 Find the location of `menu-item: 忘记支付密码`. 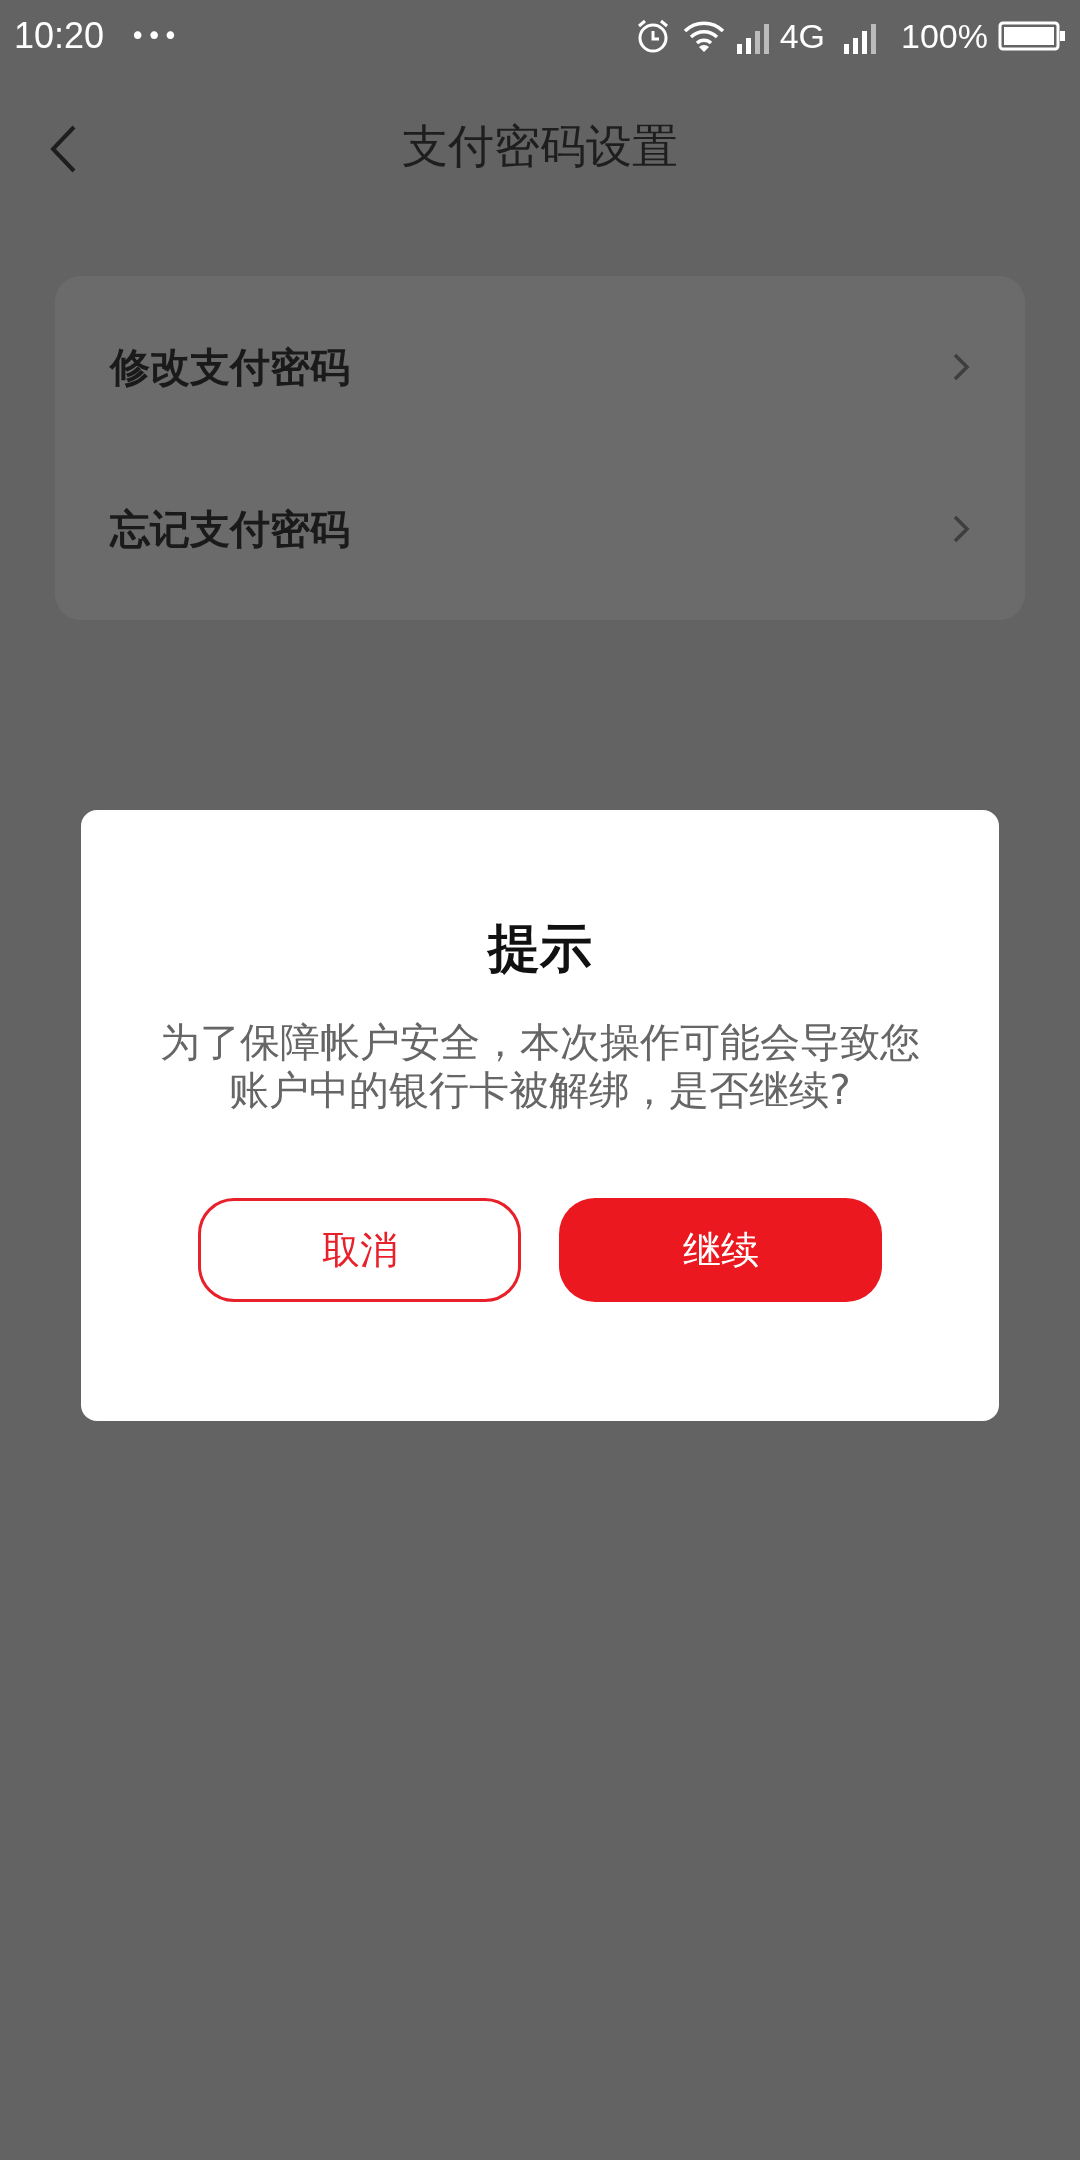

menu-item: 忘记支付密码 is located at coordinates (540, 529).